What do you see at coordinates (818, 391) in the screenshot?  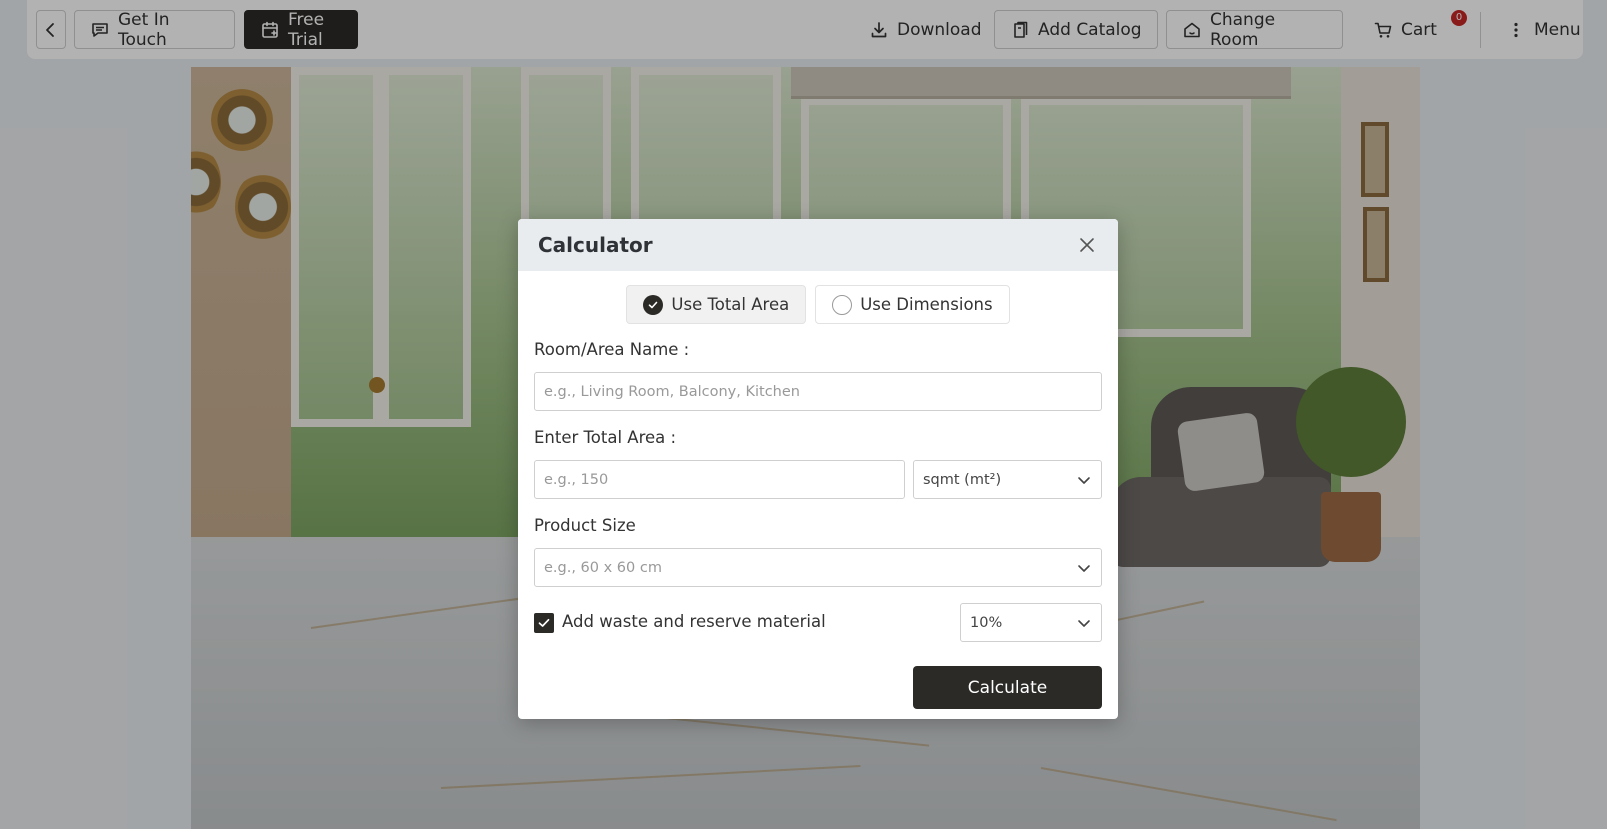 I see `room-name-input: e.g., Living Room, Balcony, Kitchen` at bounding box center [818, 391].